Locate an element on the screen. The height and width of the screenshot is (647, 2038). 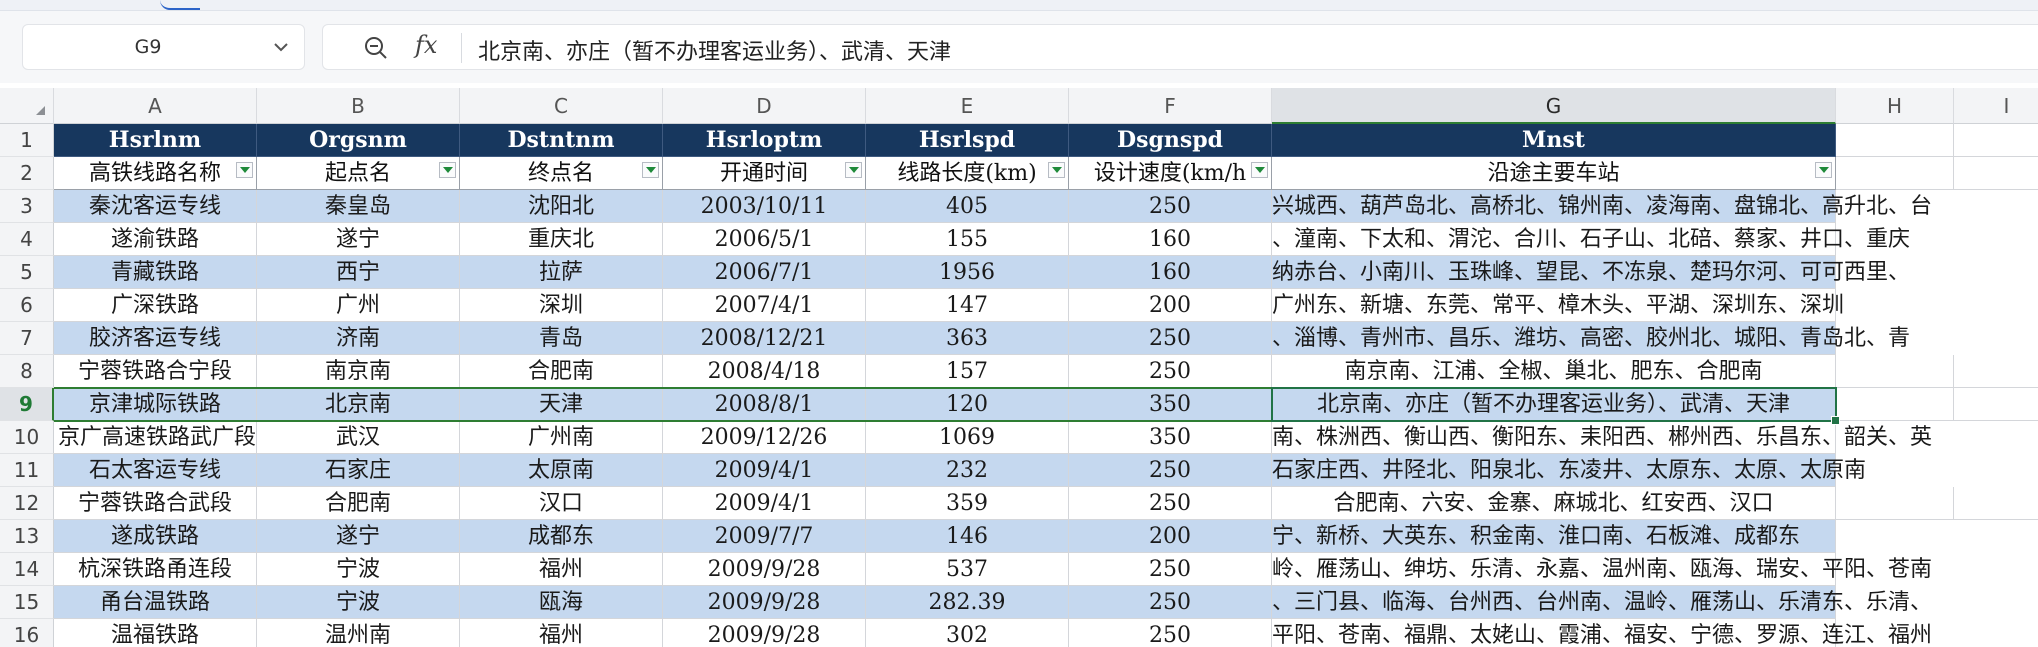
row-header-5: 5 is located at coordinates (27, 272).